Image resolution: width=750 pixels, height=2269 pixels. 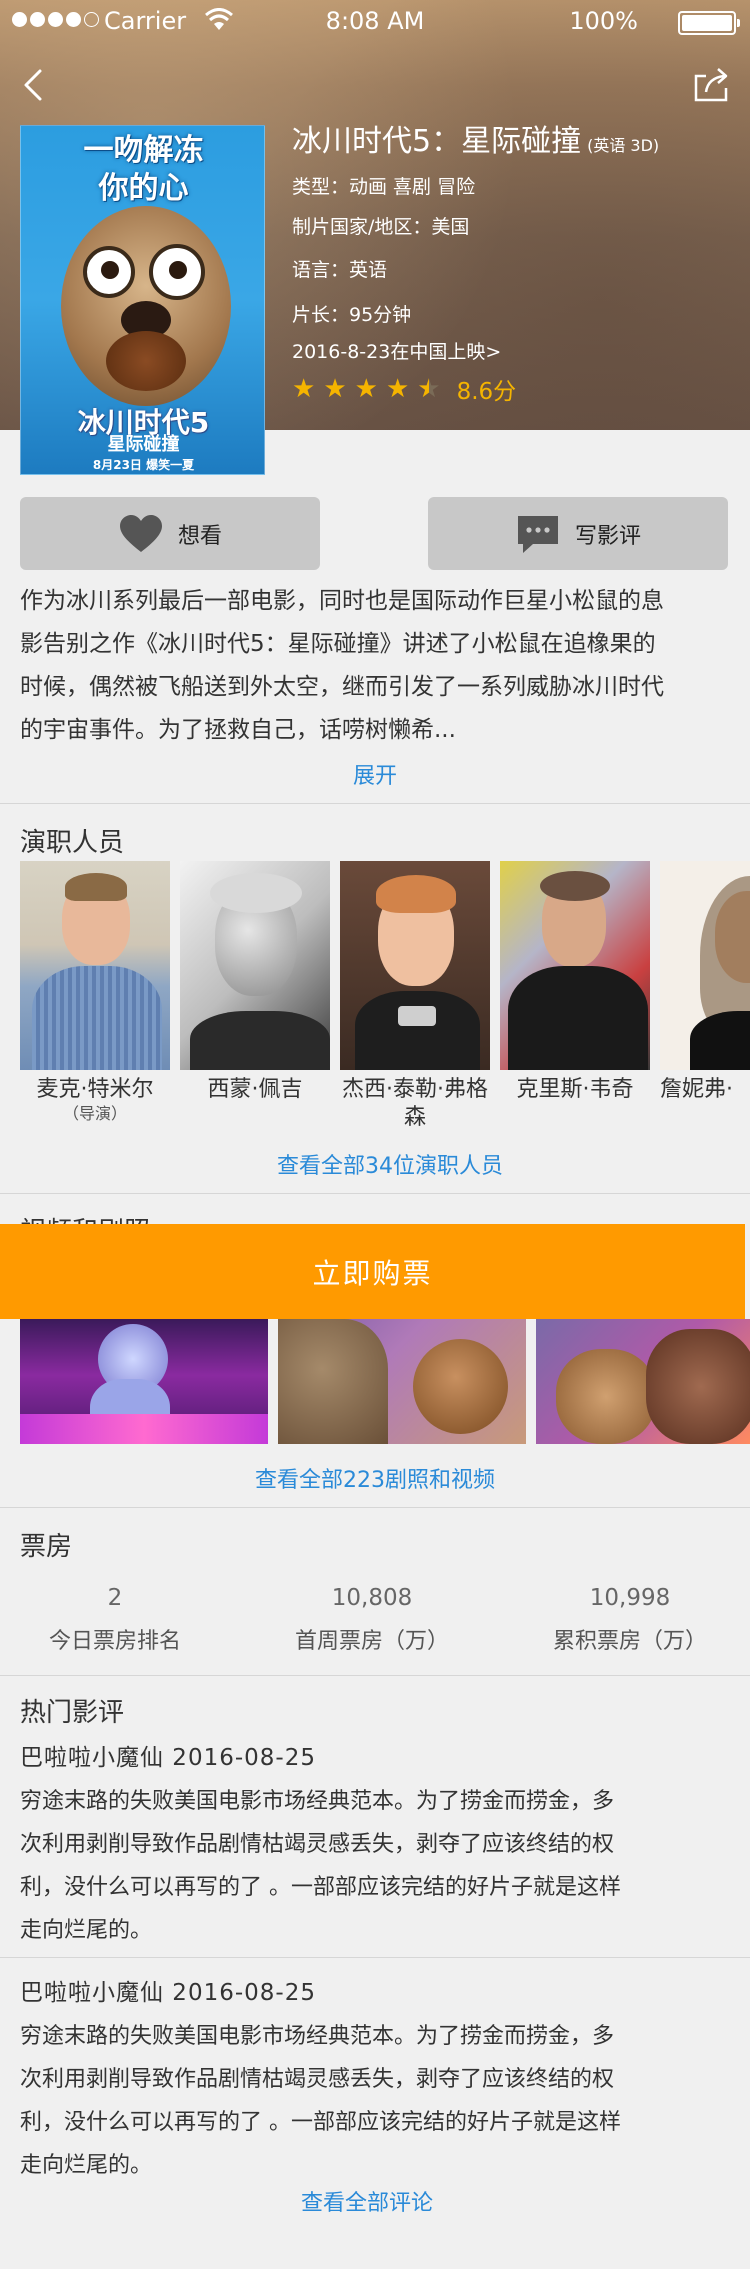 I want to click on cast-list: 麦克·特米尔 （导演） 西蒙·佩吉 杰西·泰勒·弗格森 克里斯·韦奇 詹妮弗·, so click(x=385, y=996).